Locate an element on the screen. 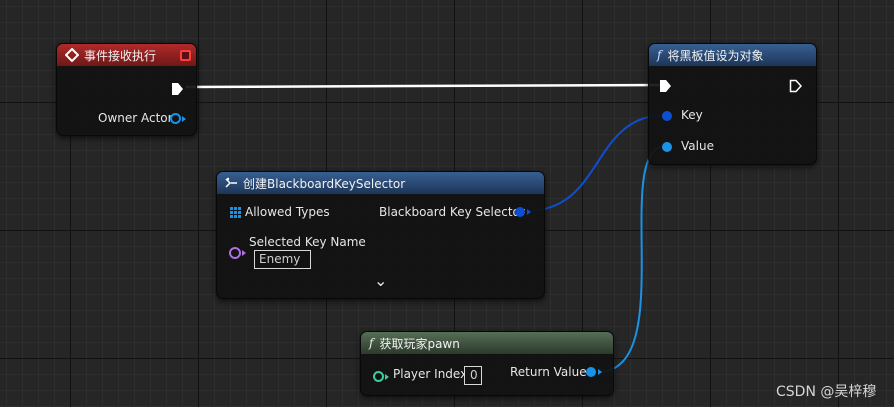 This screenshot has height=407, width=894. return-value-label: Return Value is located at coordinates (548, 372).